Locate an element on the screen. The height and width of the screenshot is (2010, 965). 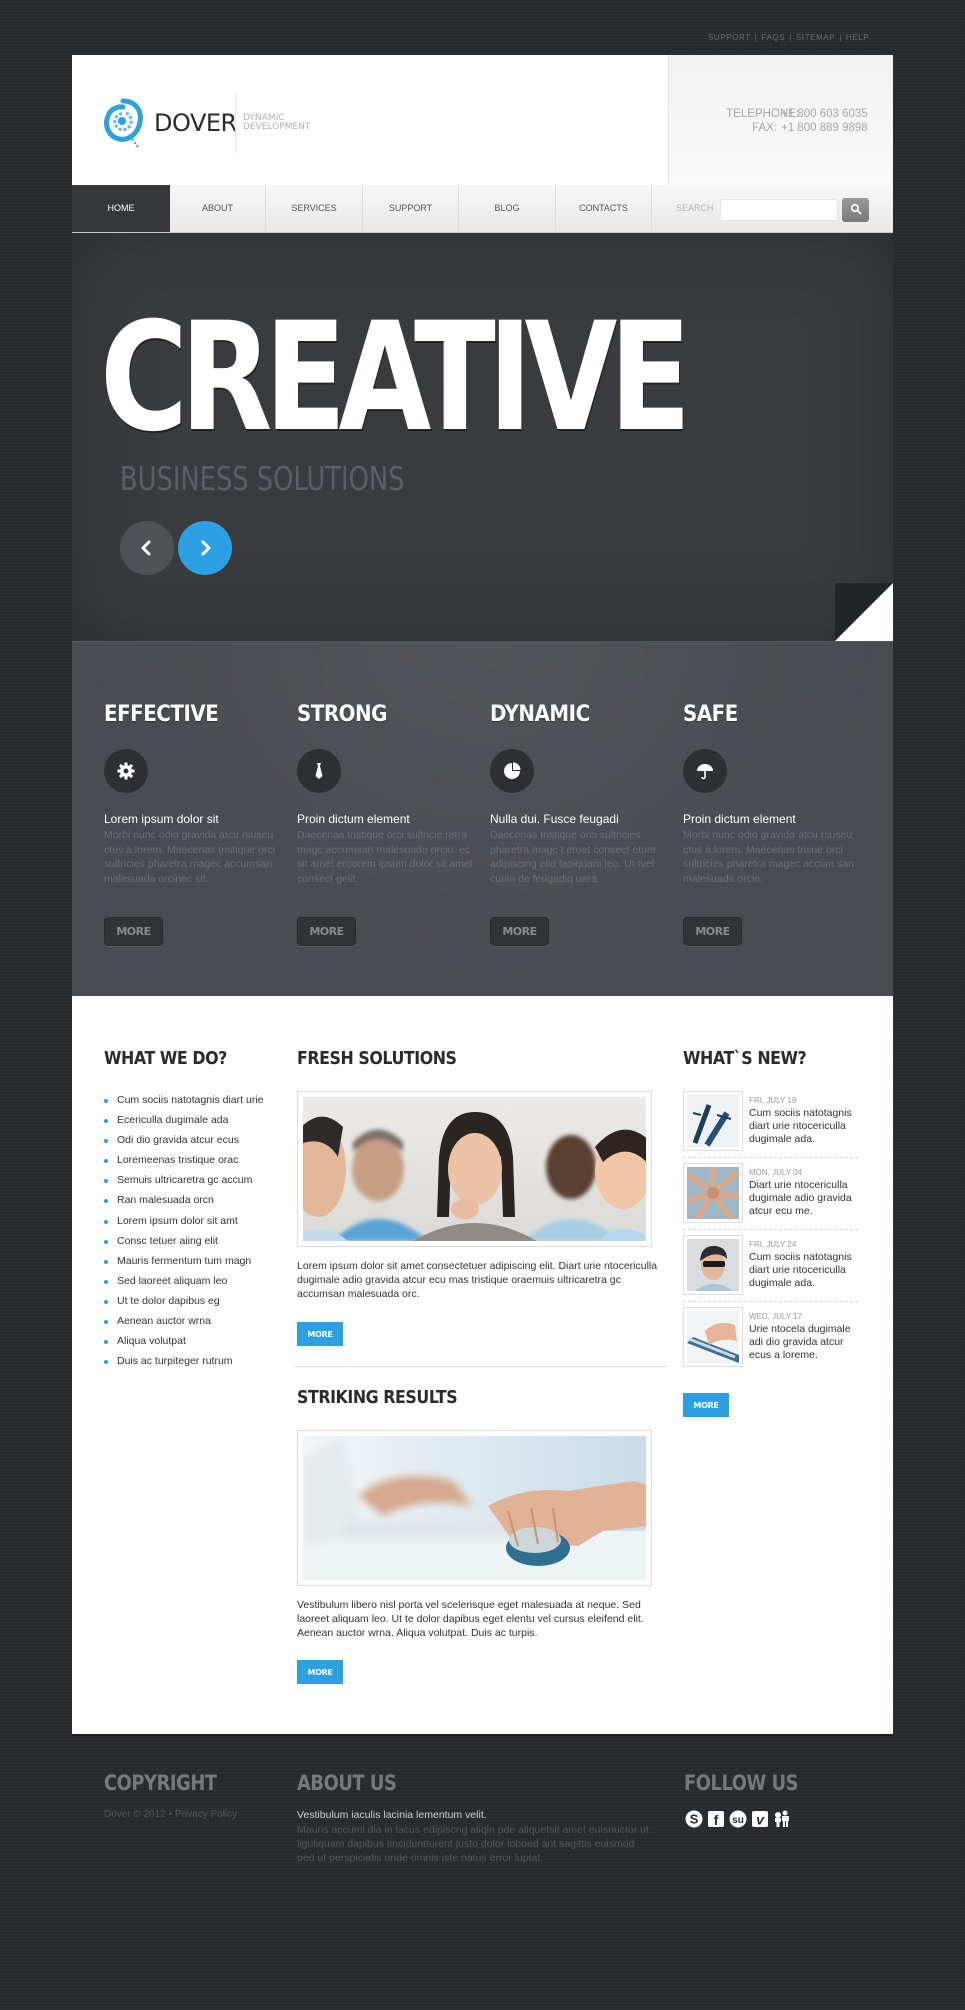
tagline-line: DEVELOPMENT is located at coordinates (277, 127).